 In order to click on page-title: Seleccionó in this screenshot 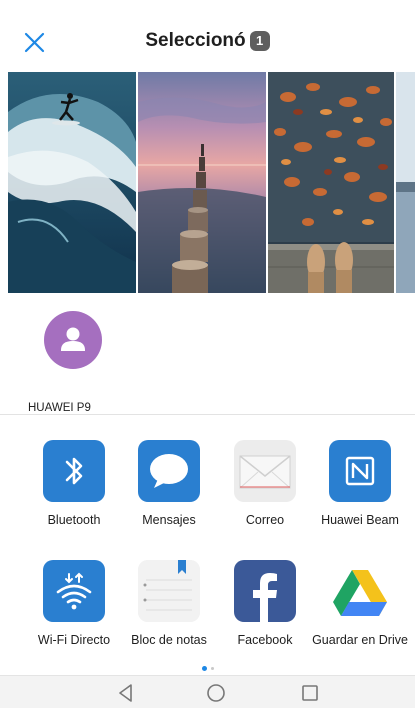, I will do `click(195, 40)`.